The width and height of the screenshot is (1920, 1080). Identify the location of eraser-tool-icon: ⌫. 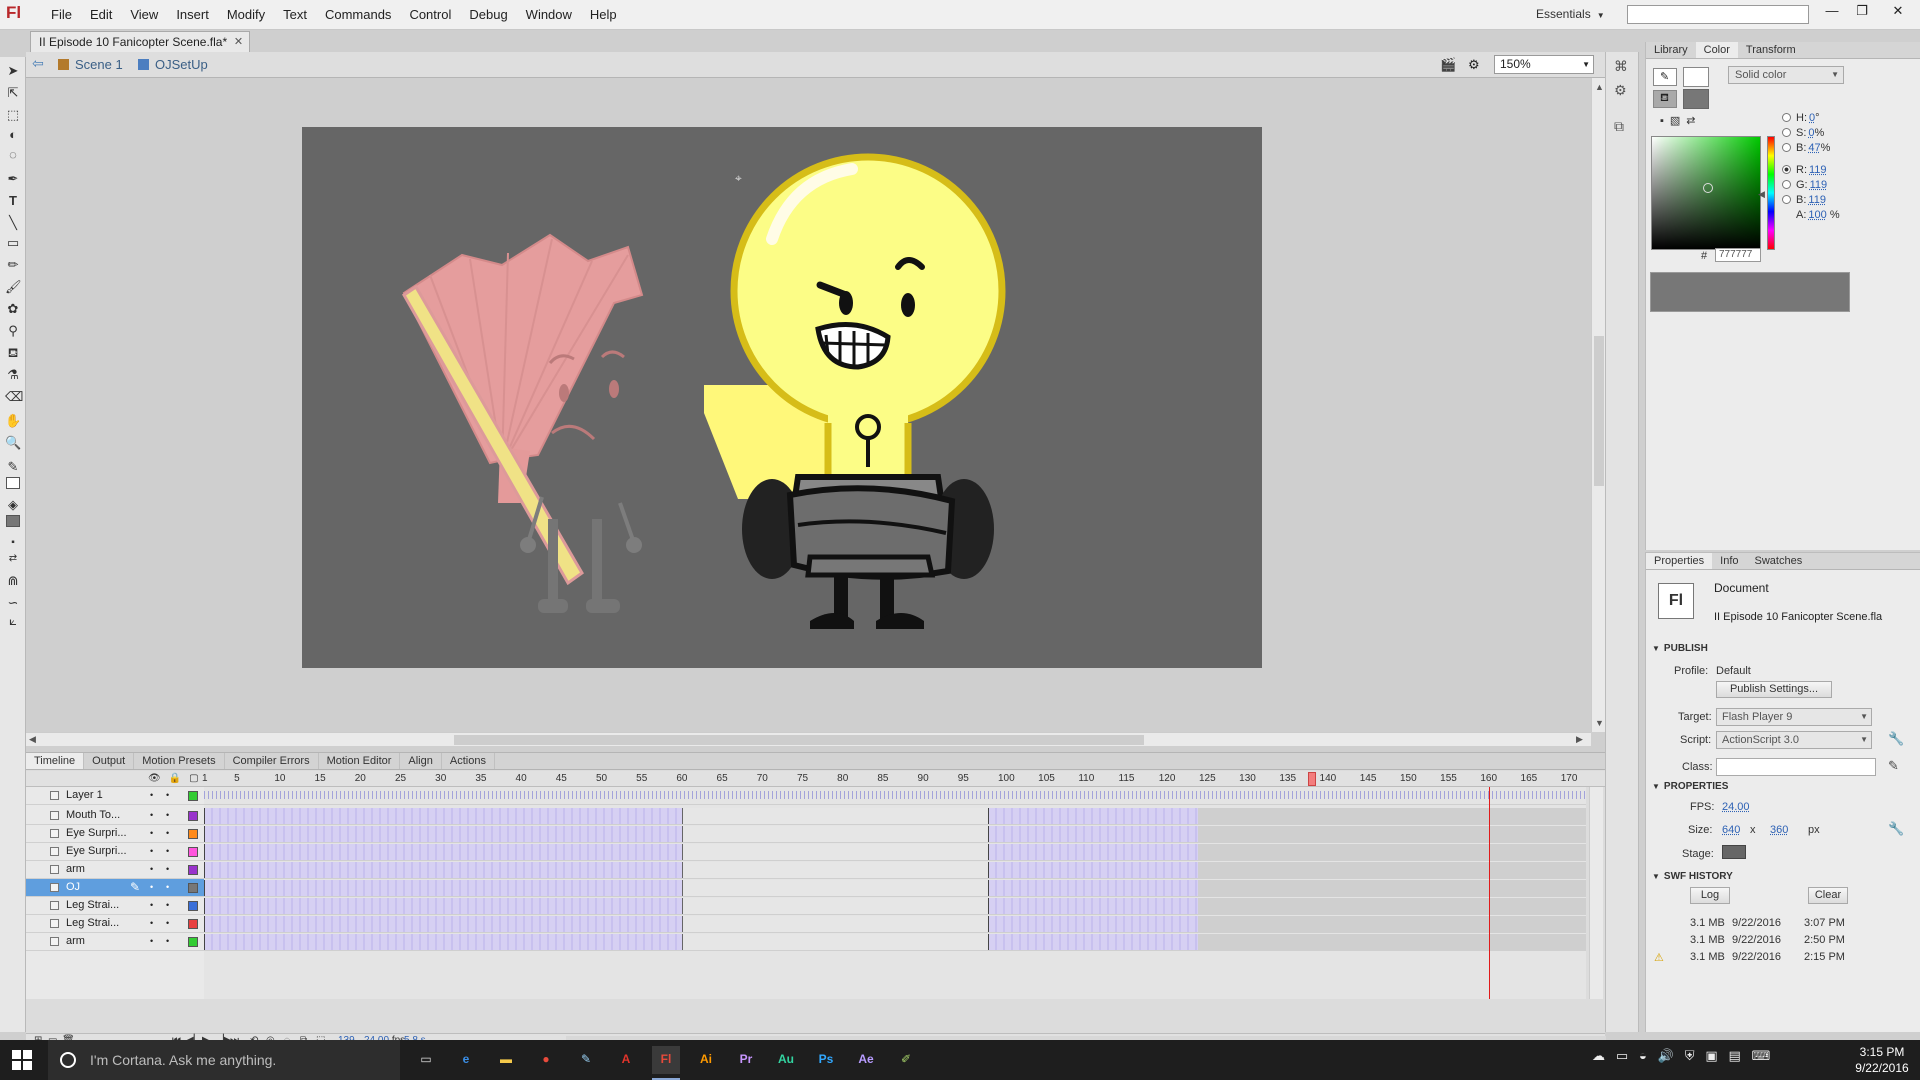
(14, 397).